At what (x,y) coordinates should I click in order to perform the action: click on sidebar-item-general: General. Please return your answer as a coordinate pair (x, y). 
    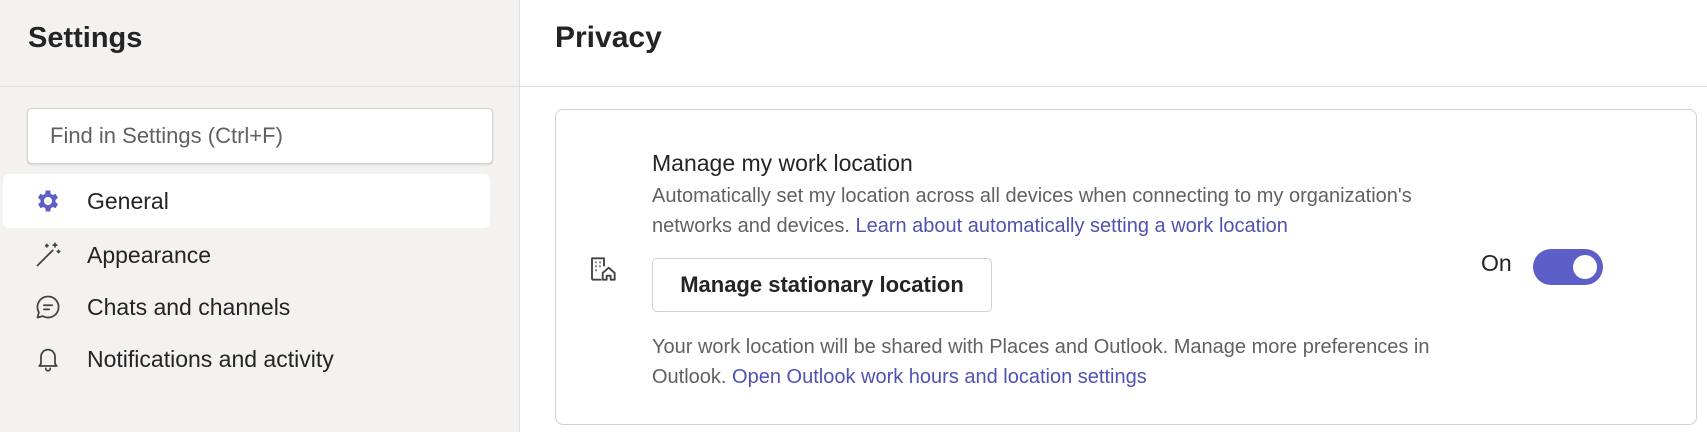
    Looking at the image, I should click on (246, 201).